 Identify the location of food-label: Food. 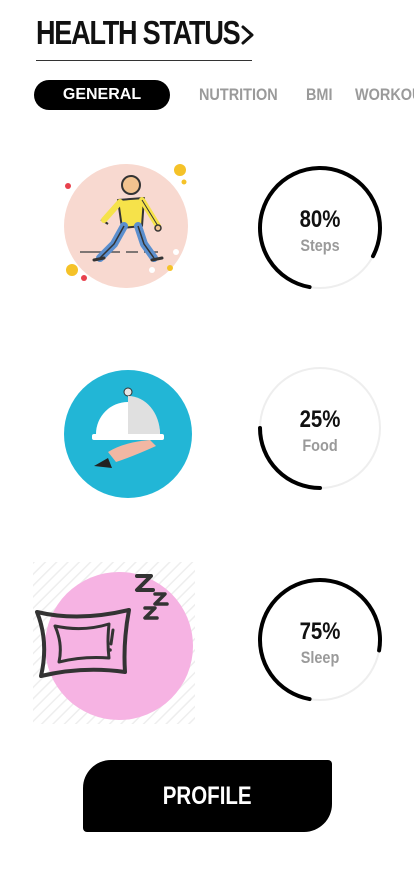
(320, 445).